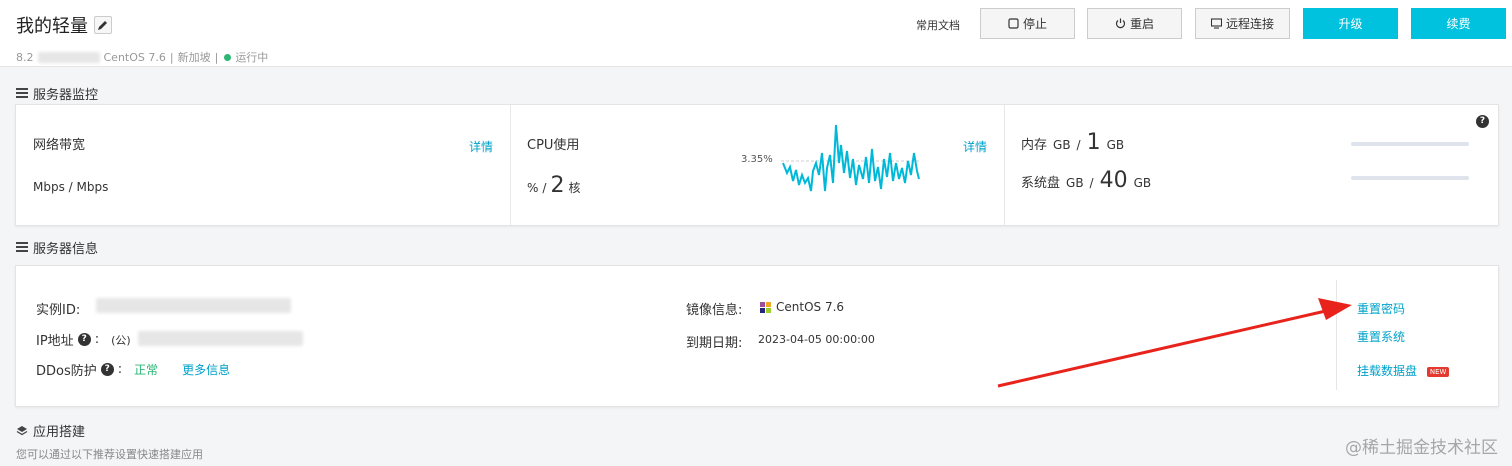 The image size is (1512, 466). I want to click on apps-title-text: 应用搭建, so click(59, 432).